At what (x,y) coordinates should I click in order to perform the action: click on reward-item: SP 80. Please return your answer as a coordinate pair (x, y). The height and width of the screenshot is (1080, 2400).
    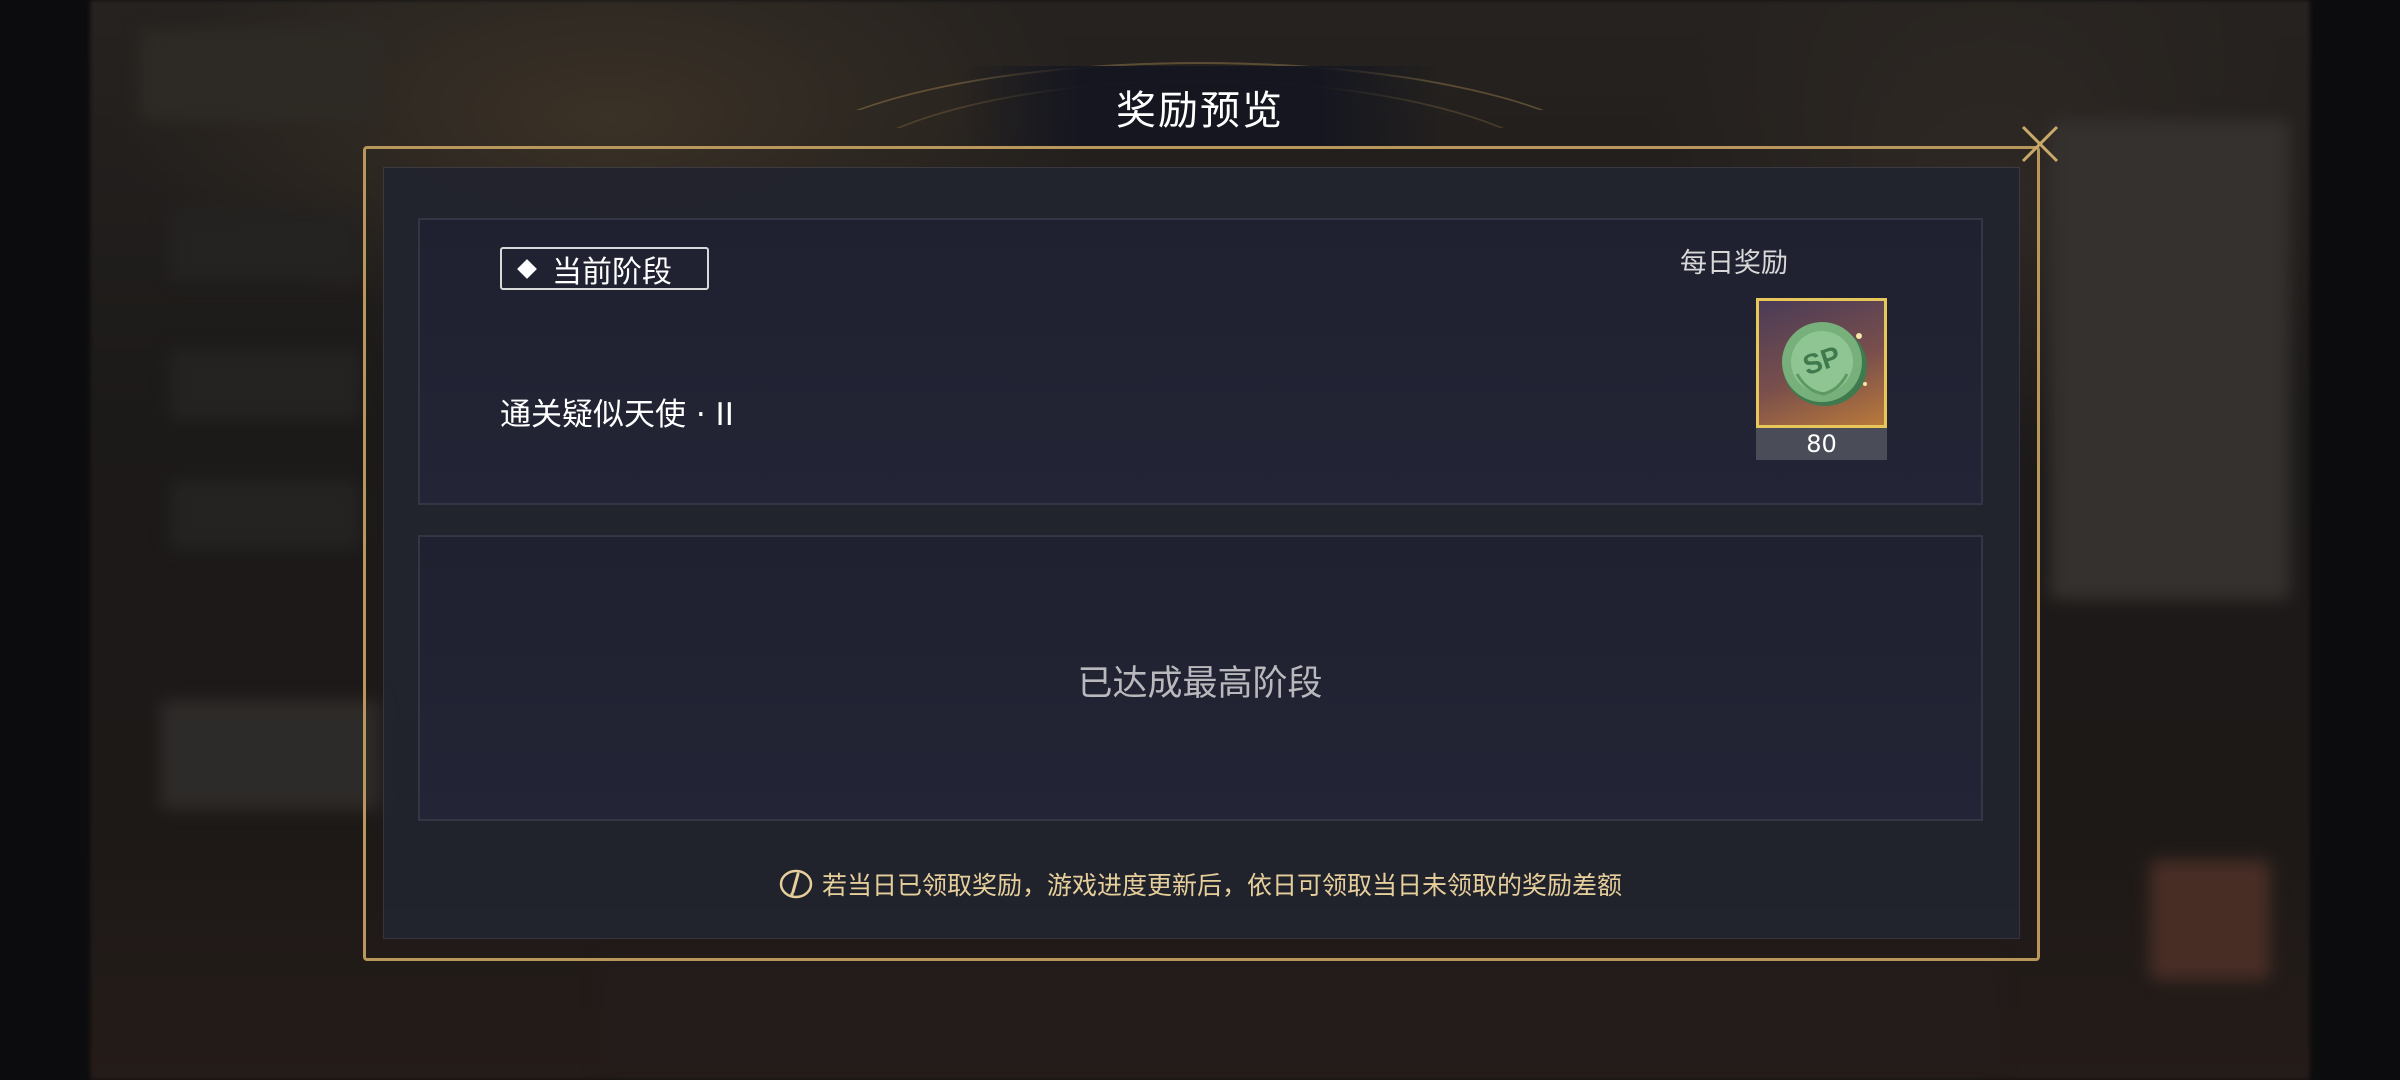
    Looking at the image, I should click on (1821, 380).